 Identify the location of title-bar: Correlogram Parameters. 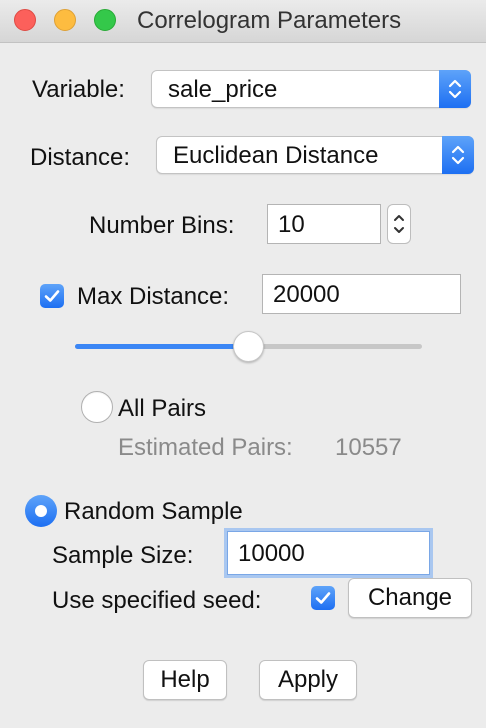
(243, 21).